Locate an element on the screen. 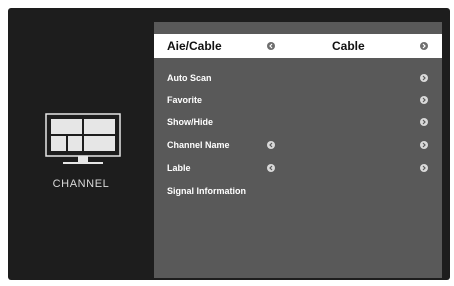 The image size is (454, 286). menu-row-label: Channel Name is located at coordinates (198, 145).